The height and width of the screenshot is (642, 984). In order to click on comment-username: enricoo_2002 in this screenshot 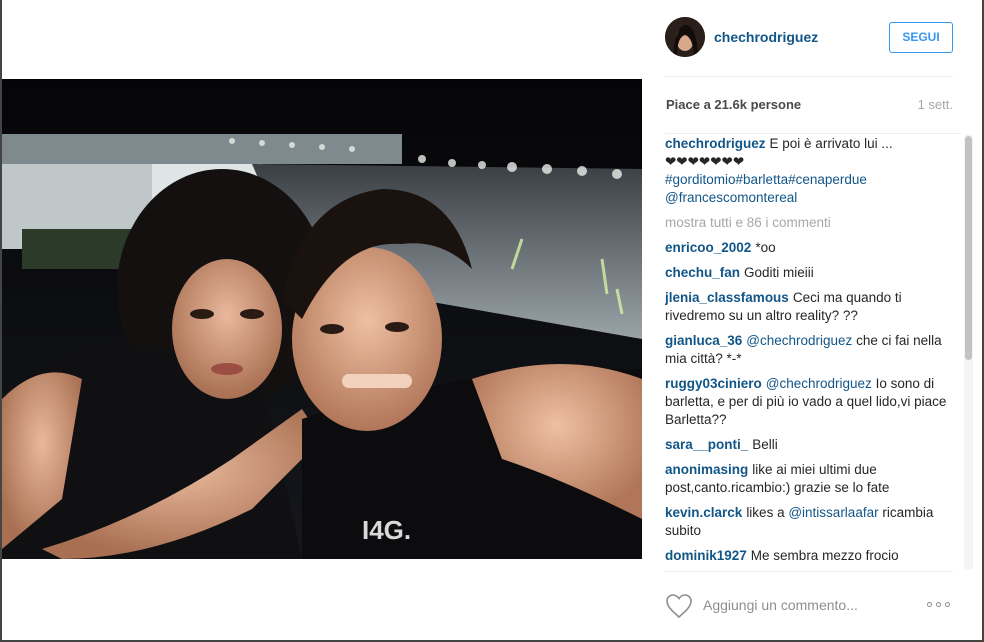, I will do `click(708, 247)`.